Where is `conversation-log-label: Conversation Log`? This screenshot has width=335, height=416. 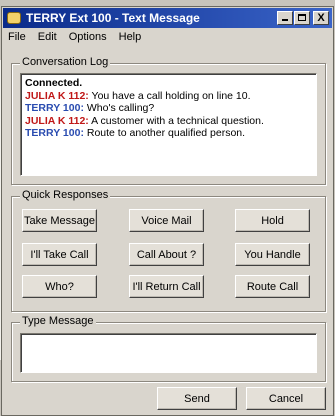 conversation-log-label: Conversation Log is located at coordinates (65, 62).